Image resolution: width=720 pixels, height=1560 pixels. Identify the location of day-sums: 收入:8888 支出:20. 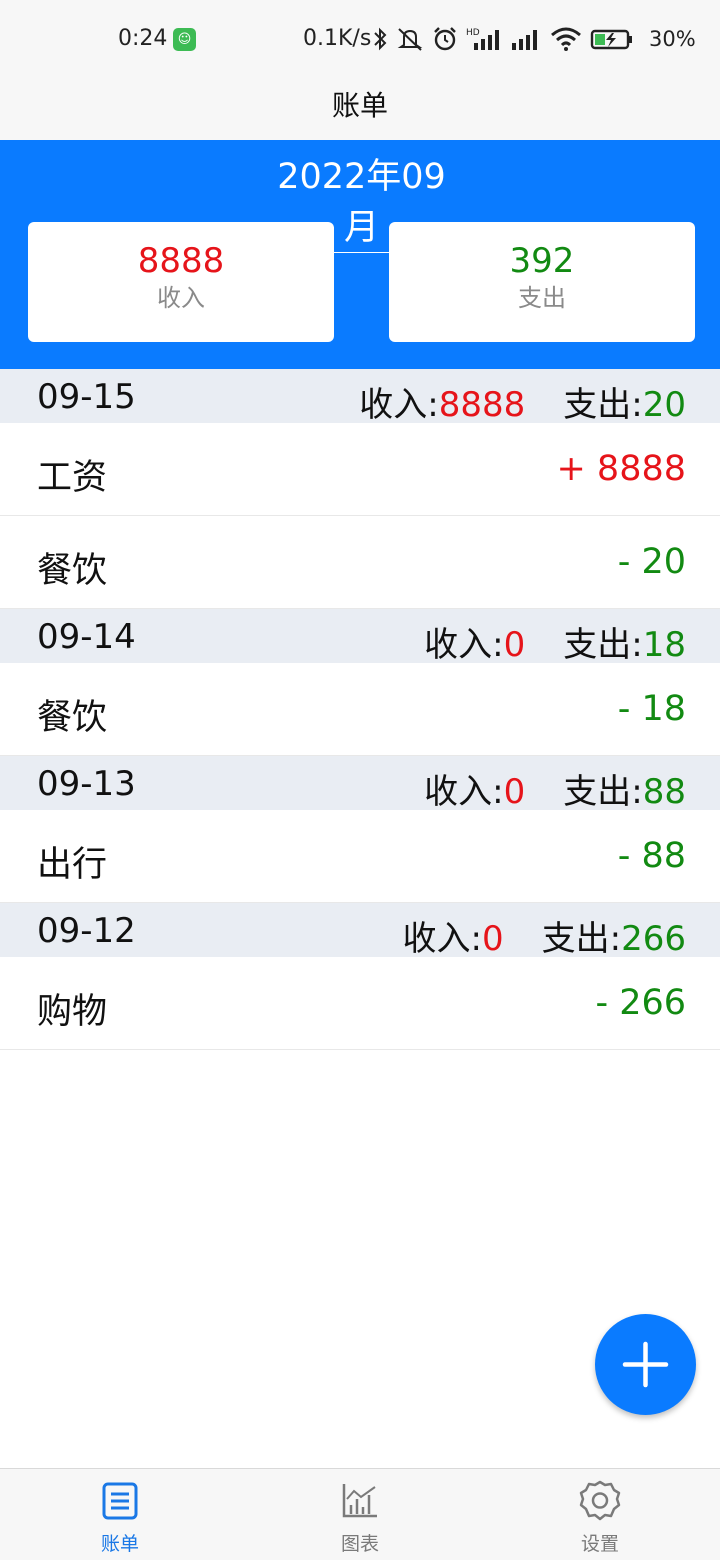
(522, 401).